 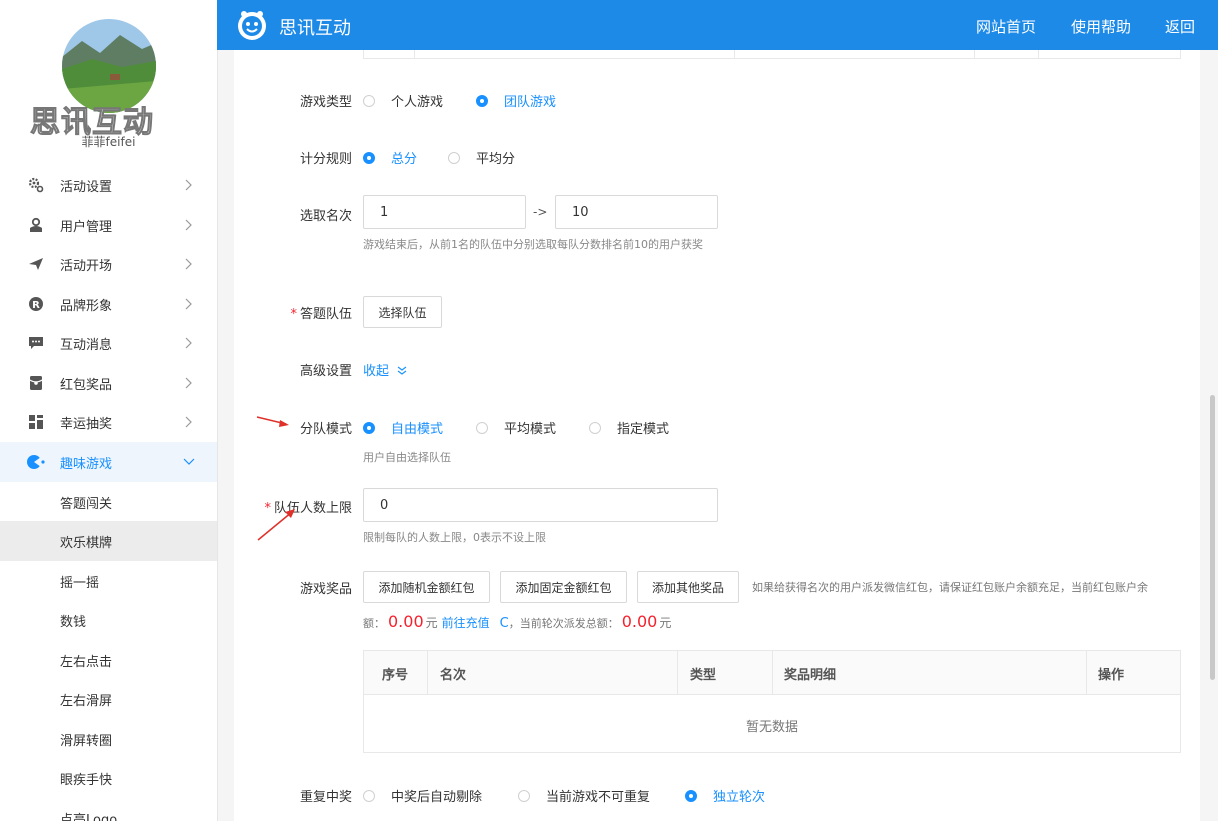 What do you see at coordinates (404, 159) in the screenshot?
I see `radio-label: 总分` at bounding box center [404, 159].